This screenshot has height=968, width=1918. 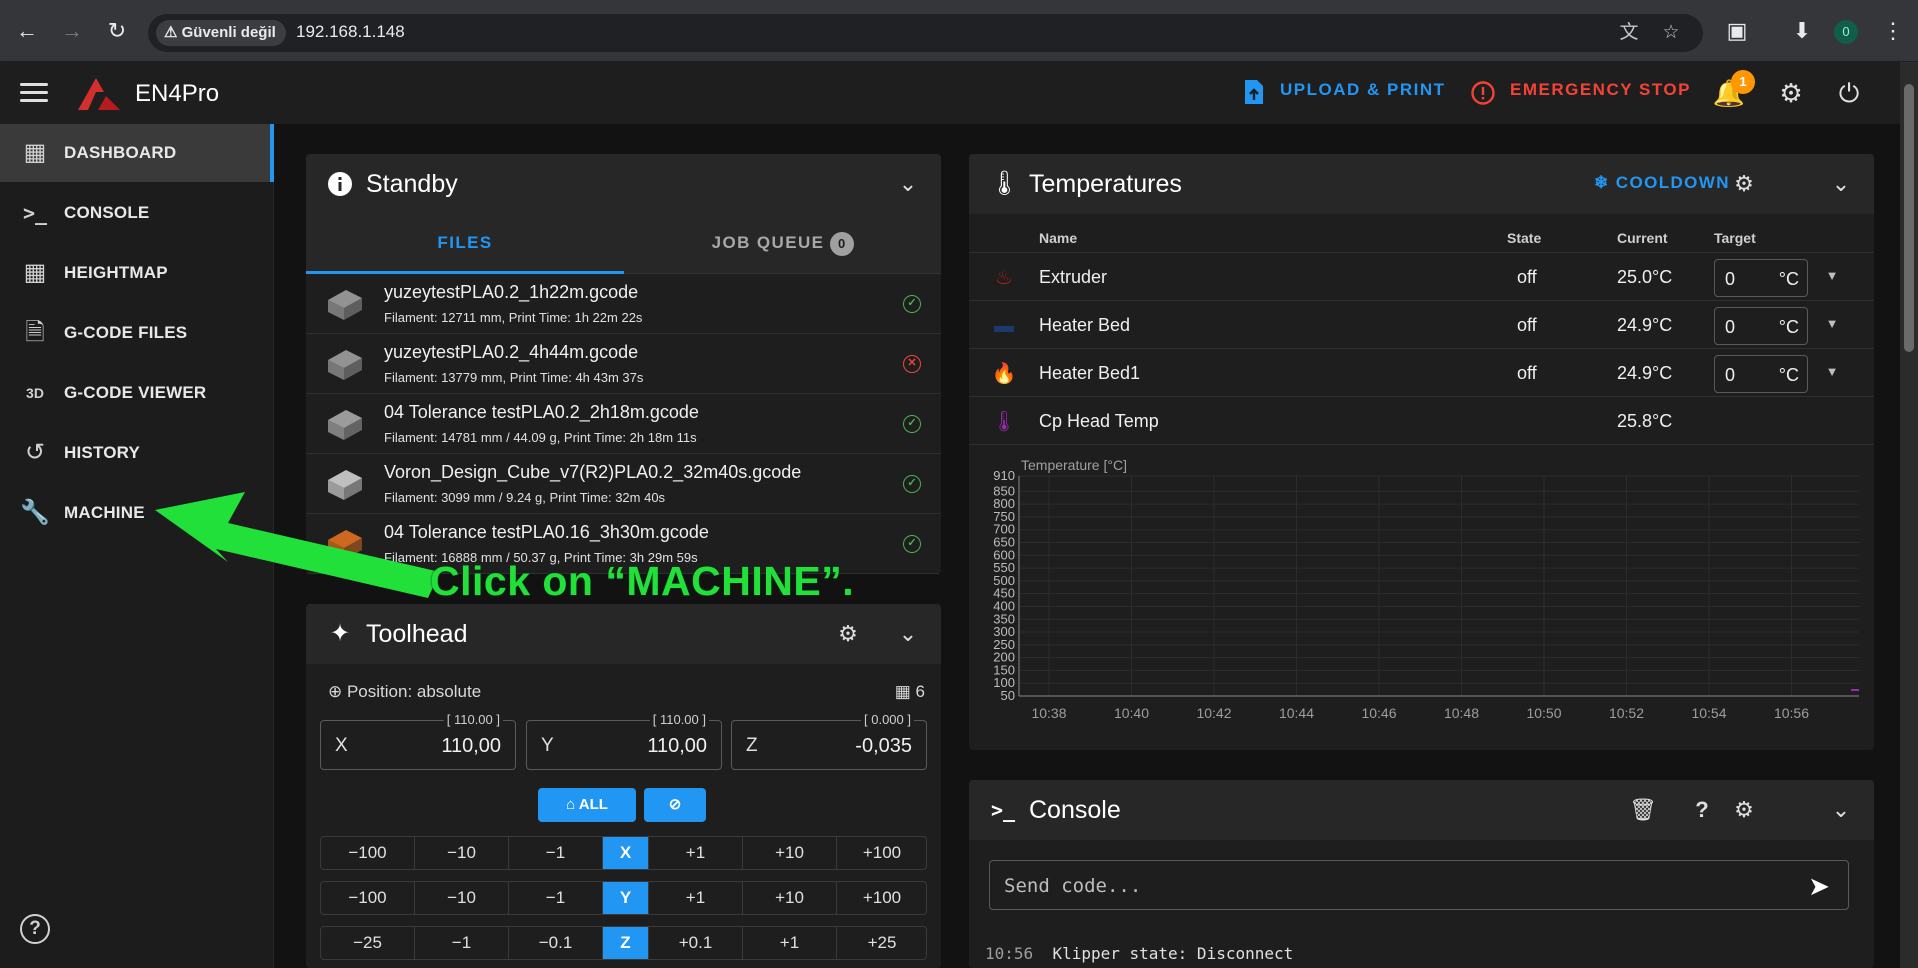 What do you see at coordinates (1671, 33) in the screenshot?
I see `bookmark-star-icon: ☆` at bounding box center [1671, 33].